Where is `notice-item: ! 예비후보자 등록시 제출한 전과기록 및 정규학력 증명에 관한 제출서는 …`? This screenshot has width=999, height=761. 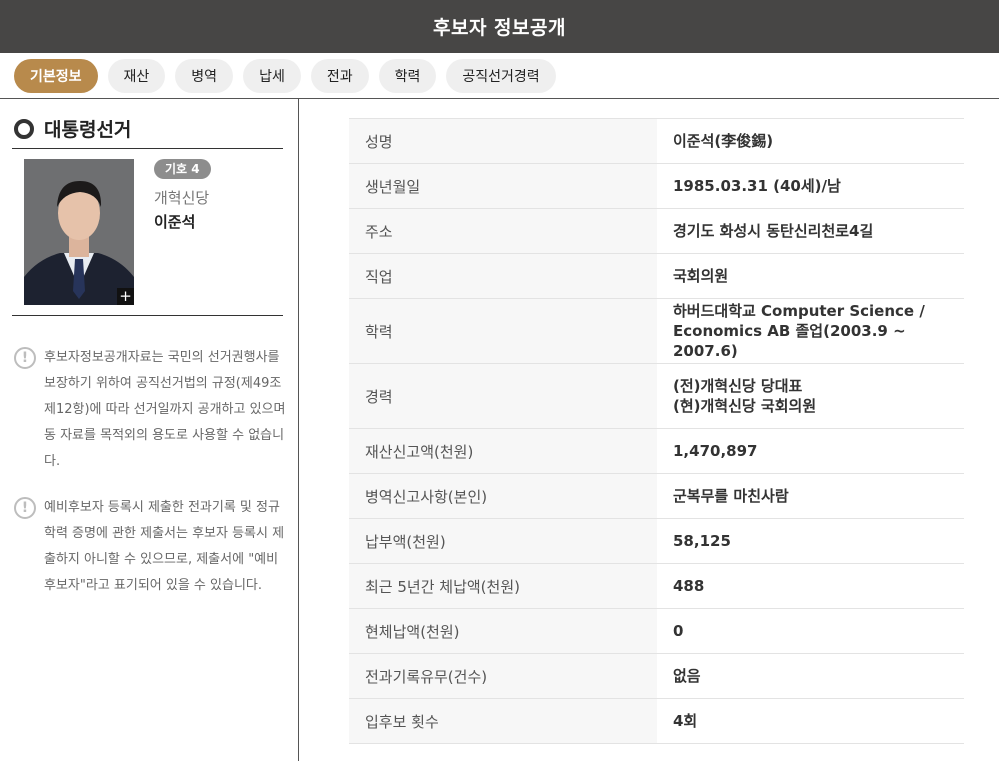
notice-item: ! 예비후보자 등록시 제출한 전과기록 및 정규학력 증명에 관한 제출서는 … is located at coordinates (151, 548).